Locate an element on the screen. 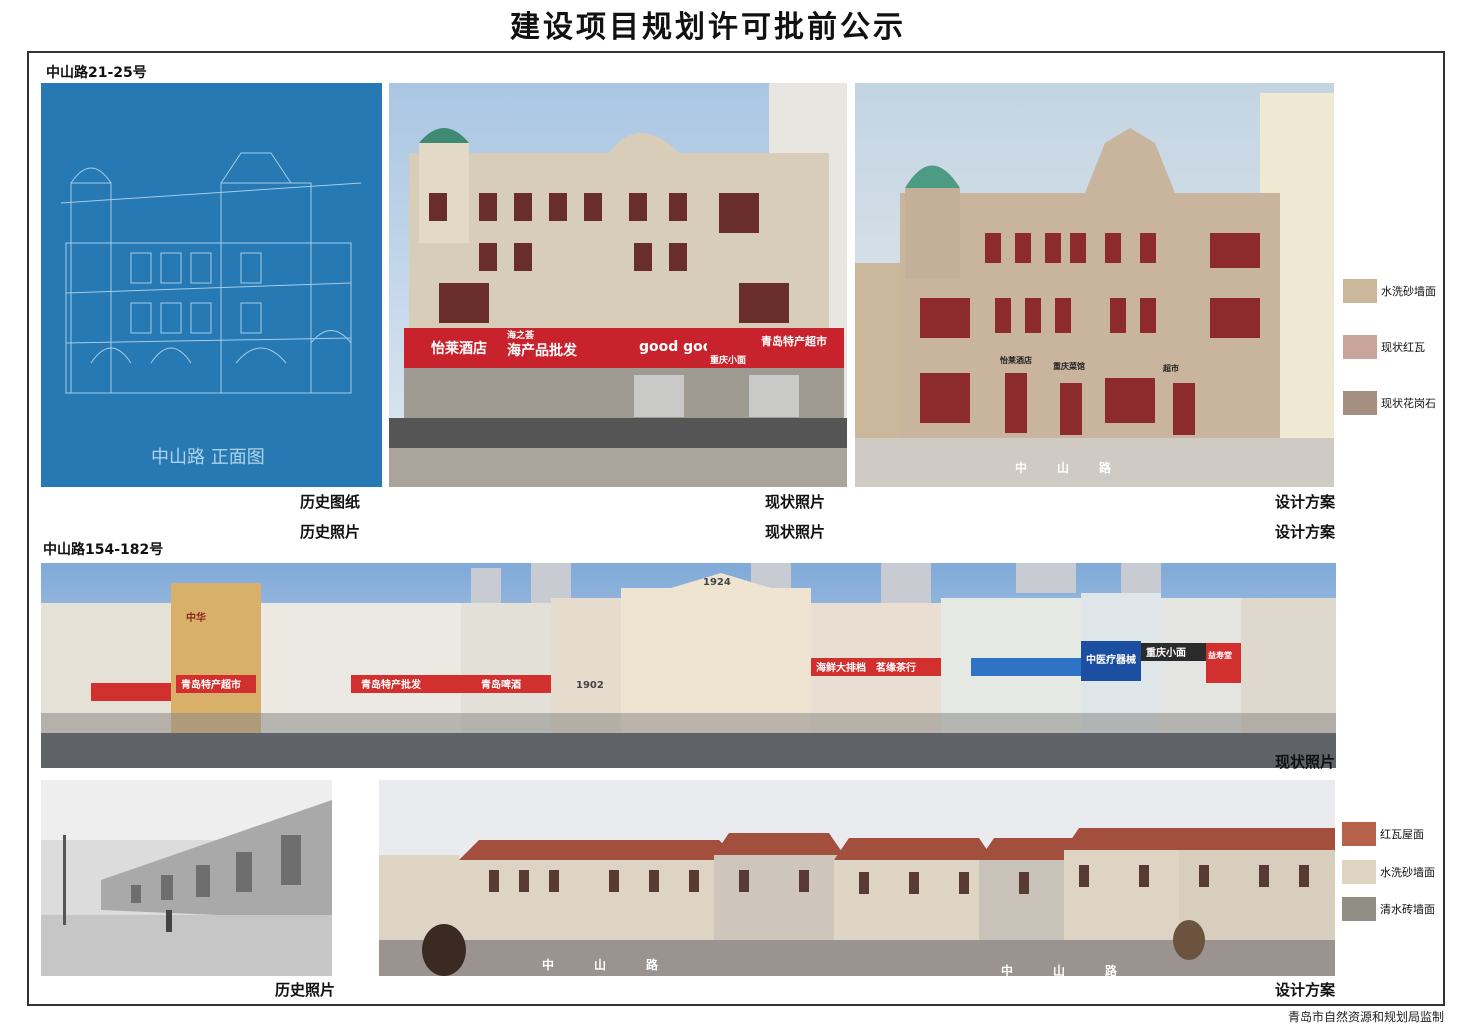 Image resolution: width=1472 pixels, height=1032 pixels. pano-sign-8: 茗缘茶行 is located at coordinates (896, 667).